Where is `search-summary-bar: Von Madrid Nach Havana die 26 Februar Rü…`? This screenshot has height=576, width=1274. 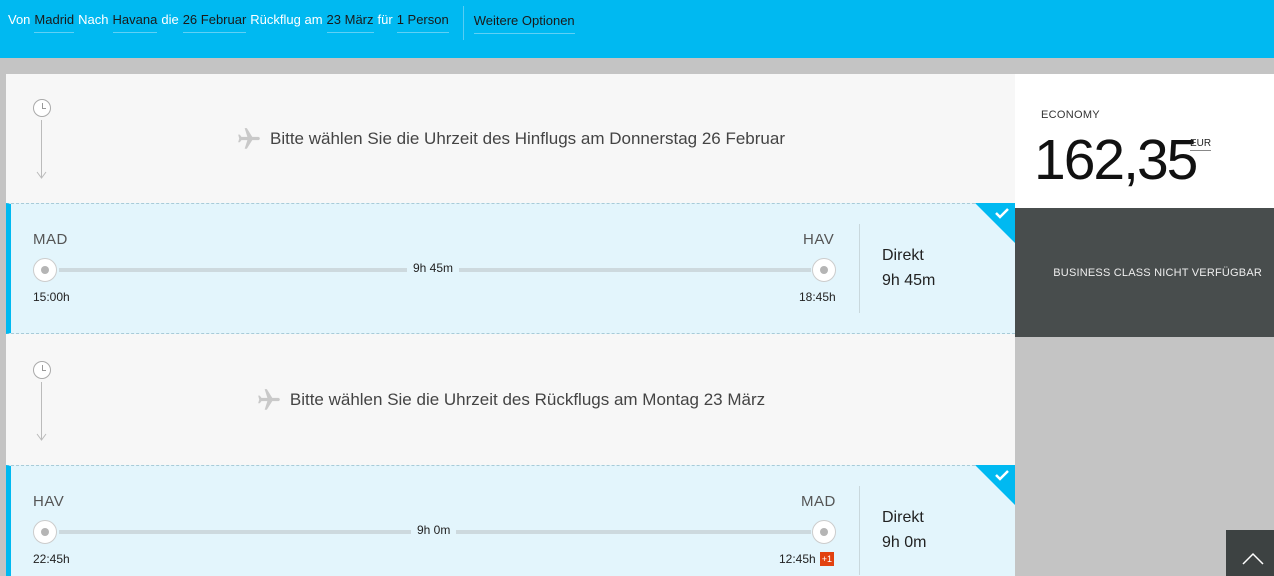
search-summary-bar: Von Madrid Nach Havana die 26 Februar Rü… is located at coordinates (637, 29).